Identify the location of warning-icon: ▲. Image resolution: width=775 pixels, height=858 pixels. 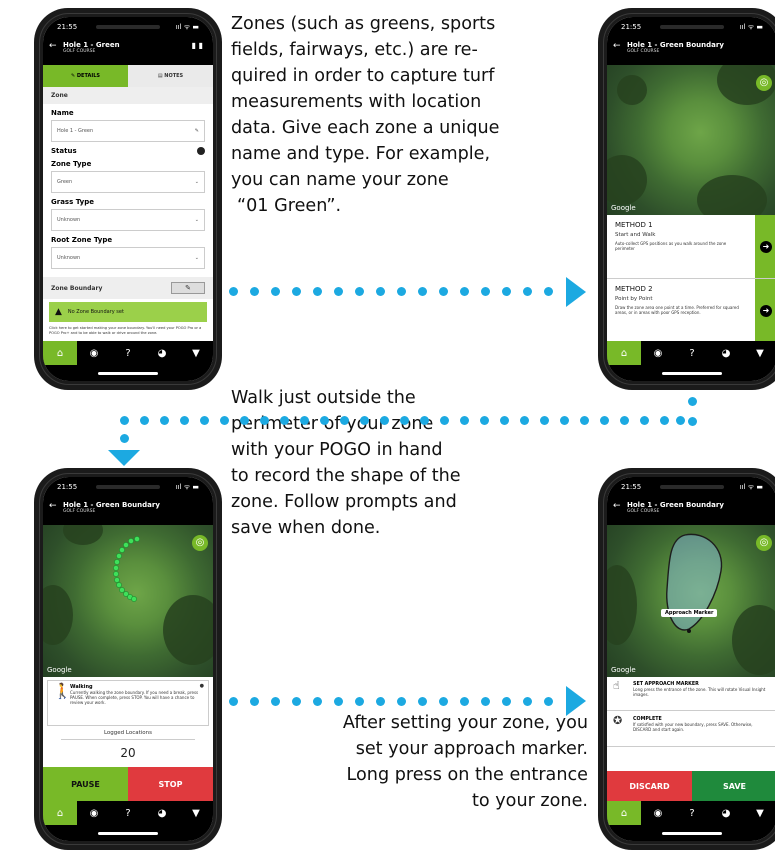
(58, 312).